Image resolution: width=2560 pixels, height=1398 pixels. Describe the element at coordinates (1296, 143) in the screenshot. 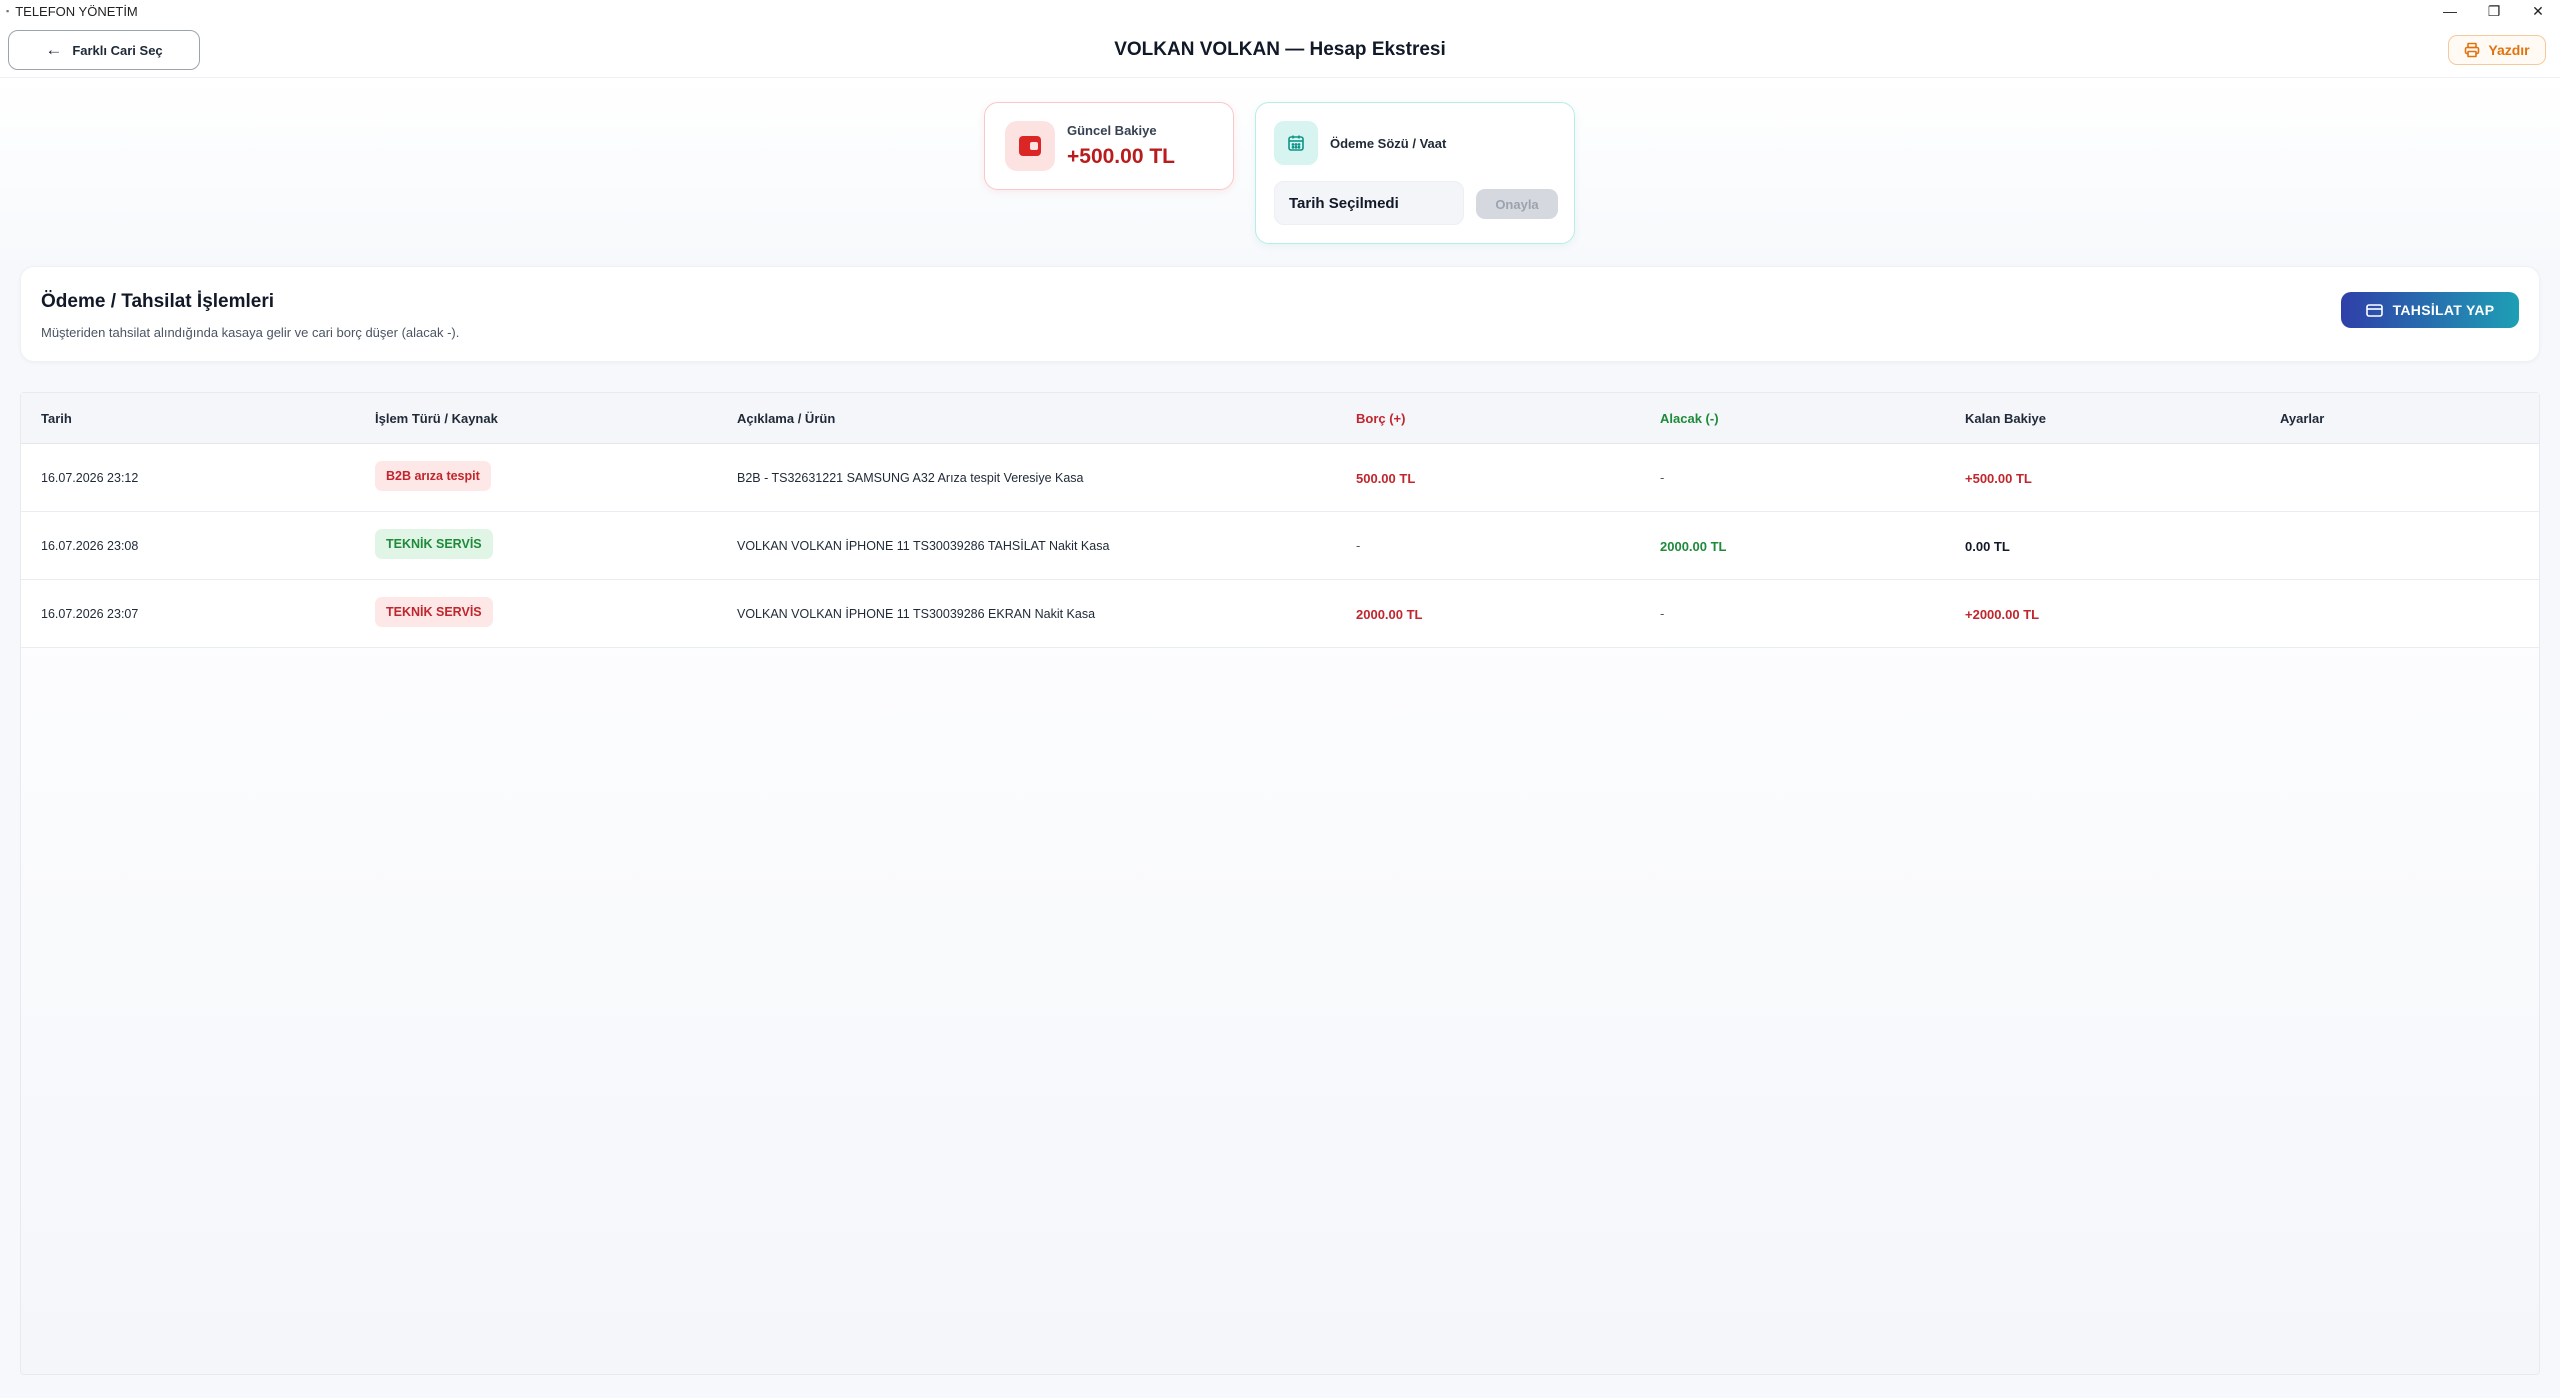

I see `calendar-icon` at that location.